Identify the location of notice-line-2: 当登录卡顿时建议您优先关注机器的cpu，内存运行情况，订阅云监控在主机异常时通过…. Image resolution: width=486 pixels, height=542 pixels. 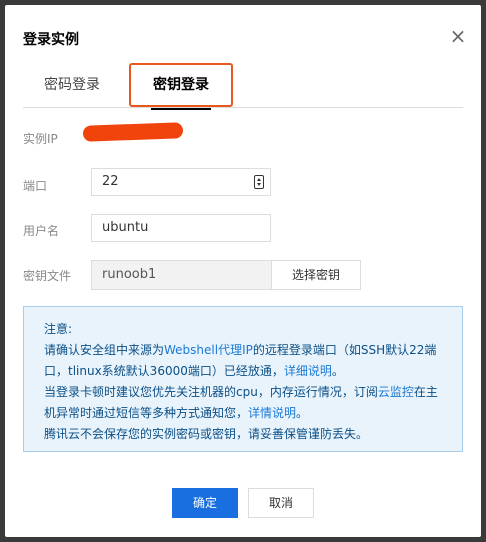
(241, 402).